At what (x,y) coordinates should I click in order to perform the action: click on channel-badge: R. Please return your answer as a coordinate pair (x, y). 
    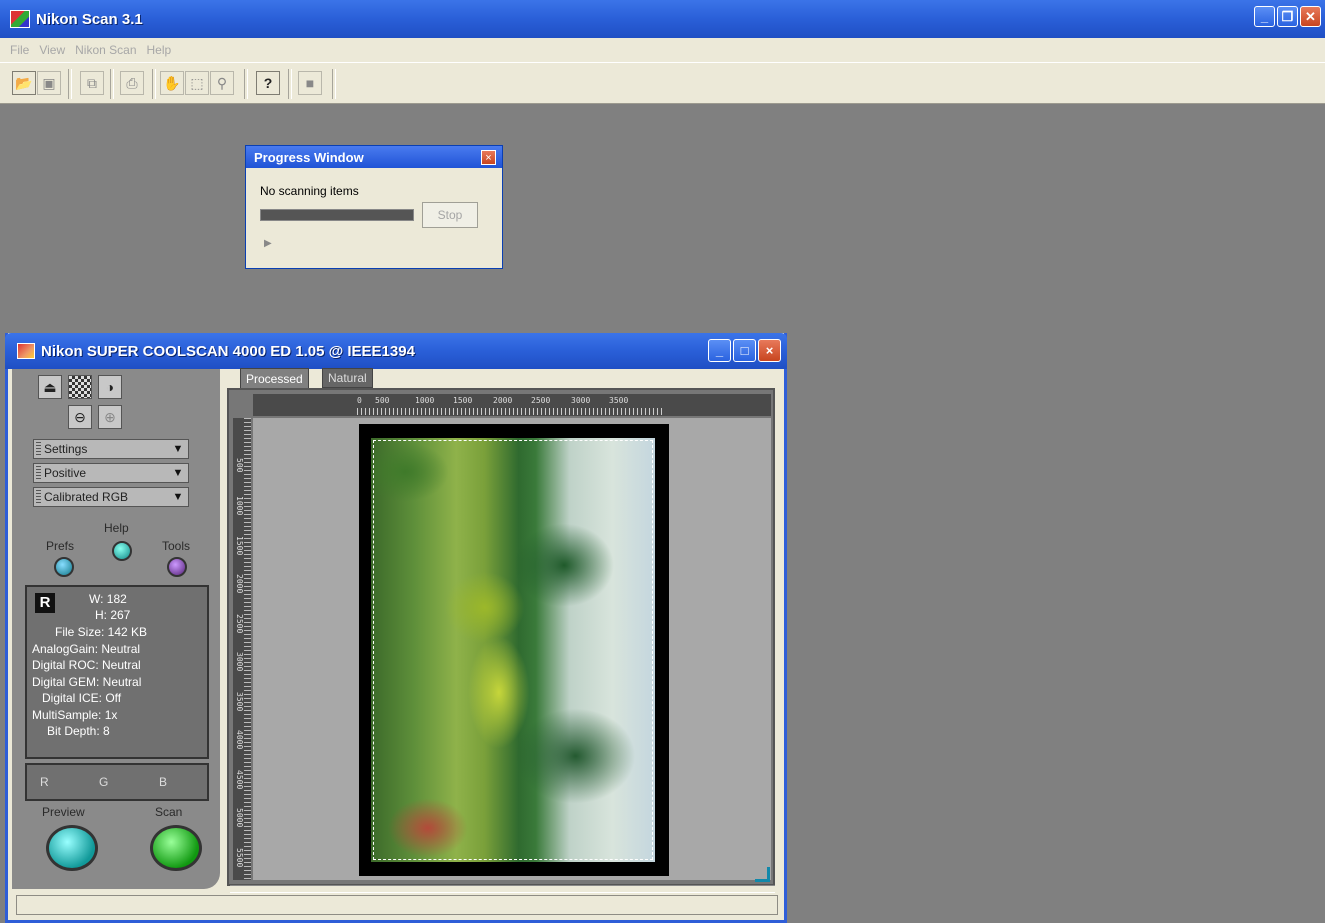
    Looking at the image, I should click on (45, 603).